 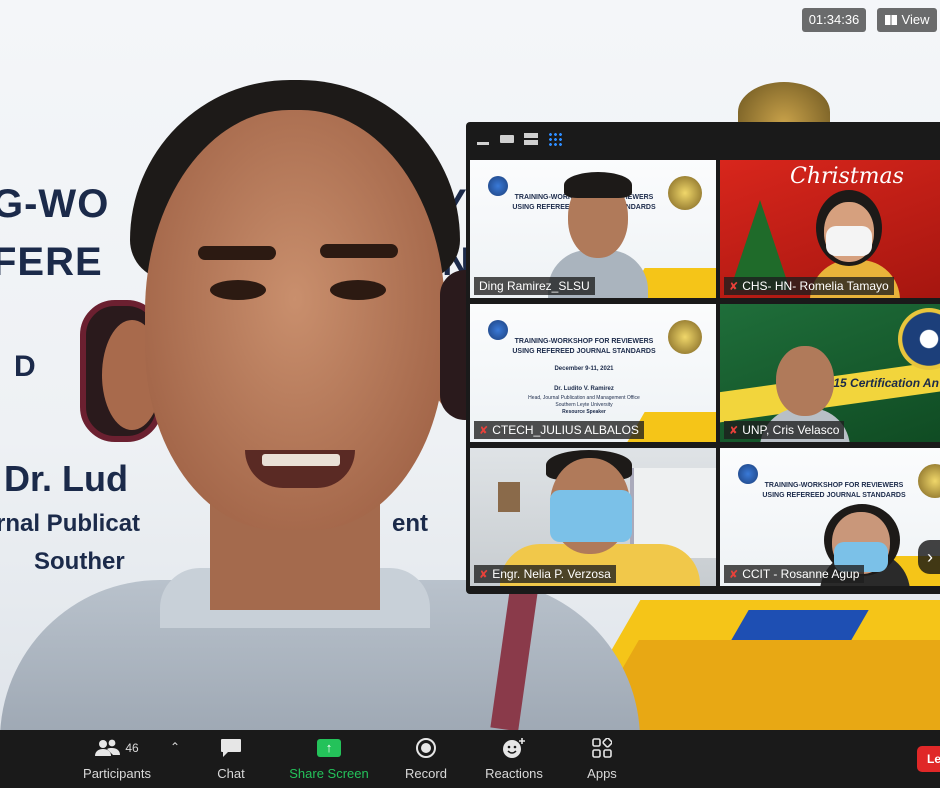 I want to click on participants-icon-wrap: 46, so click(x=117, y=748).